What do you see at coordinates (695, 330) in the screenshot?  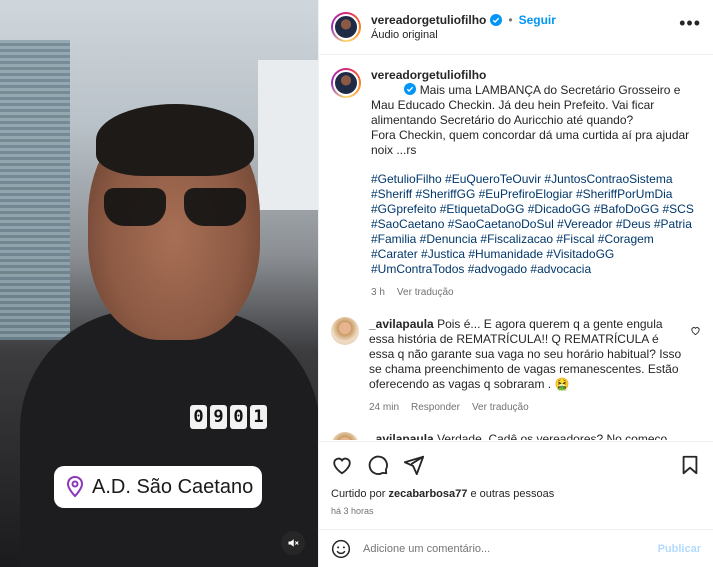 I see `like-comment-heart-icon` at bounding box center [695, 330].